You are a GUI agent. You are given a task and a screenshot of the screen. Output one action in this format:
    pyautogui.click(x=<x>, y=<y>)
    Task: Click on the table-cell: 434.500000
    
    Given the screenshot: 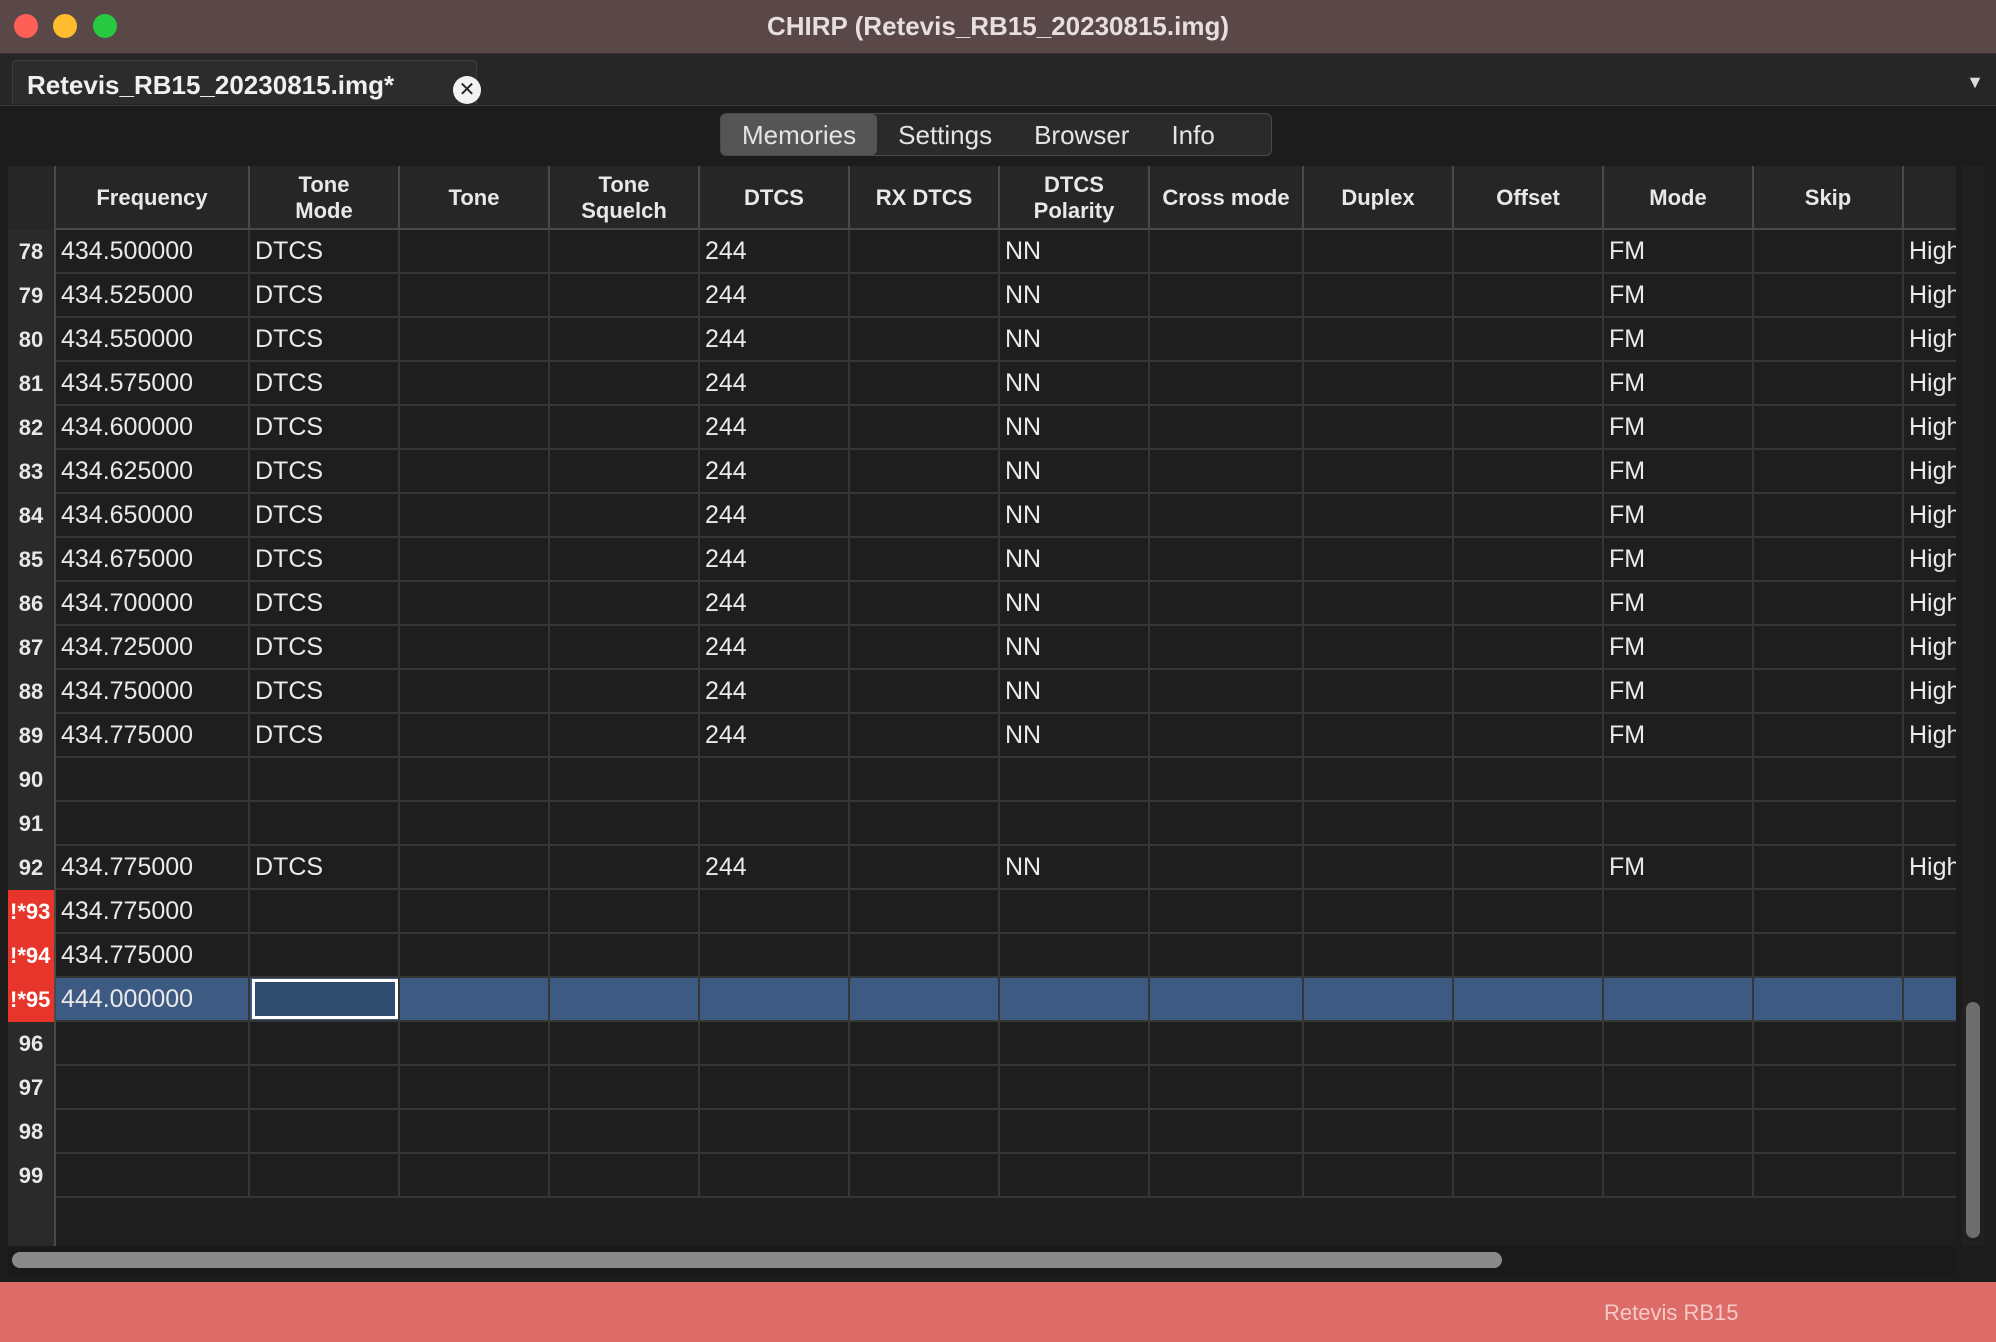 What is the action you would take?
    pyautogui.click(x=153, y=251)
    